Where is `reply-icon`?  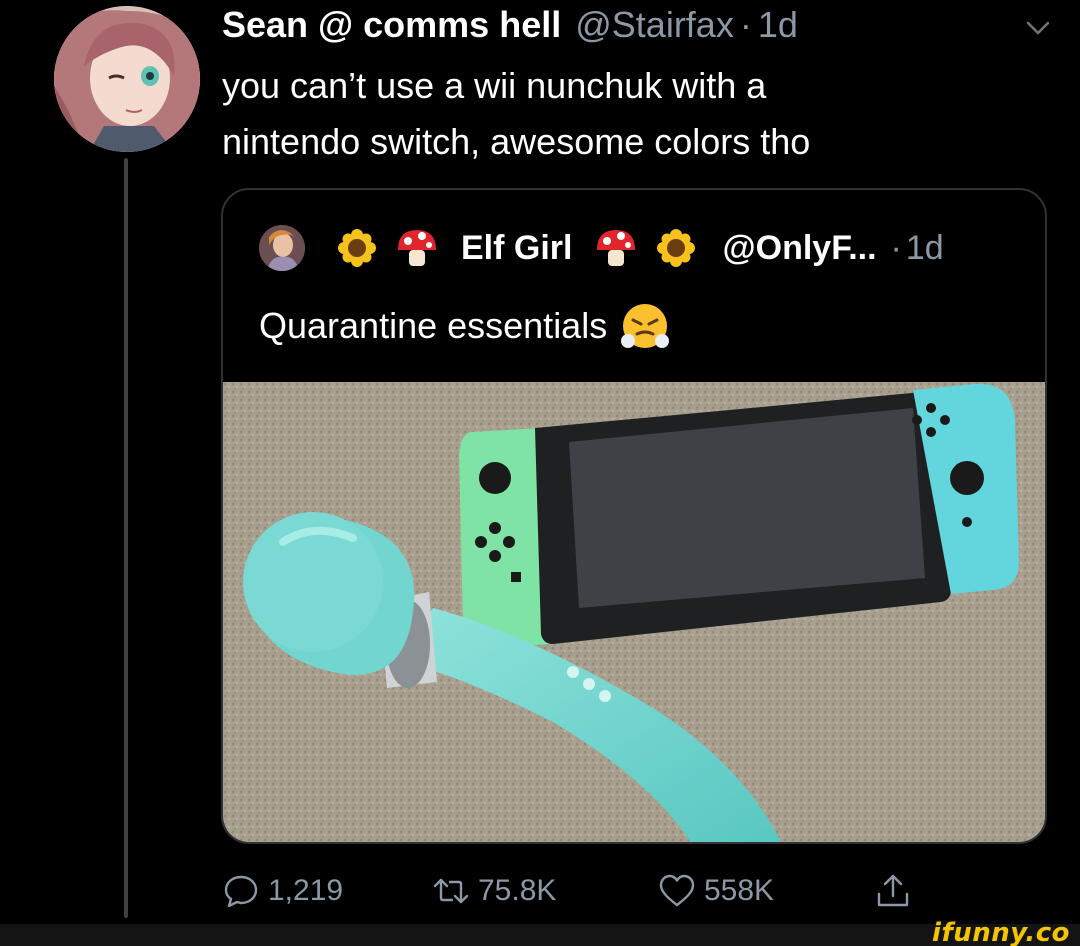 reply-icon is located at coordinates (241, 891).